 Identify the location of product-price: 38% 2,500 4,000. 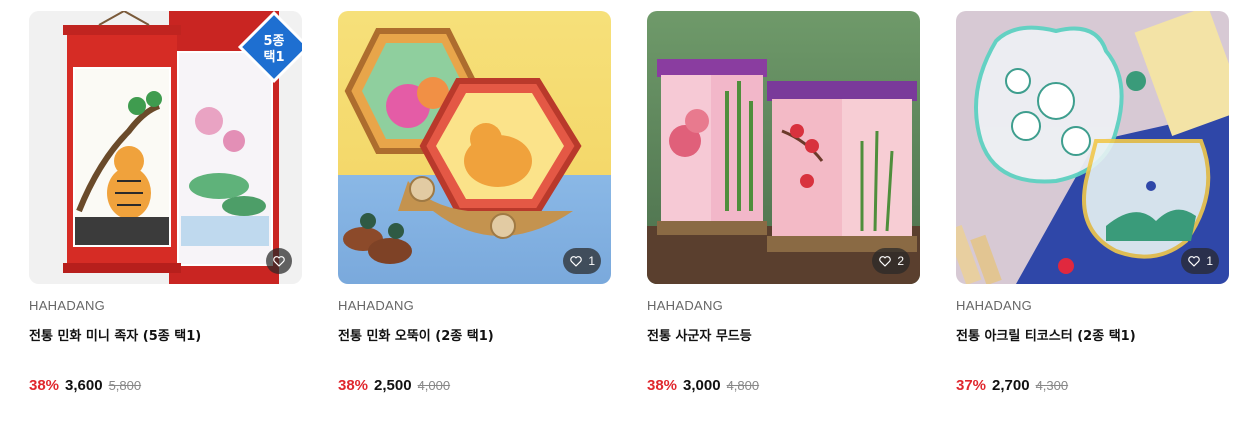
(394, 385).